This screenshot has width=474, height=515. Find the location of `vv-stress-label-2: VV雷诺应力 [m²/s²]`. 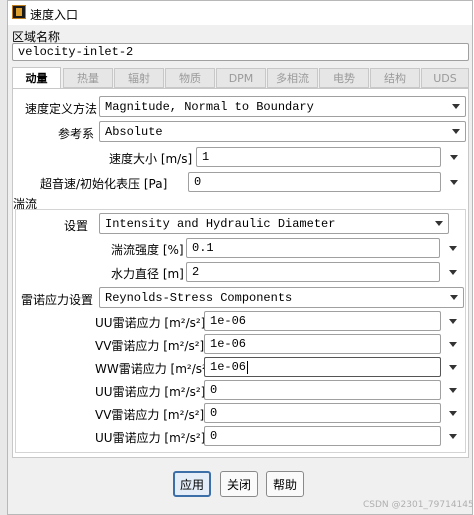

vv-stress-label-2: VV雷诺应力 [m²/s²] is located at coordinates (150, 415).